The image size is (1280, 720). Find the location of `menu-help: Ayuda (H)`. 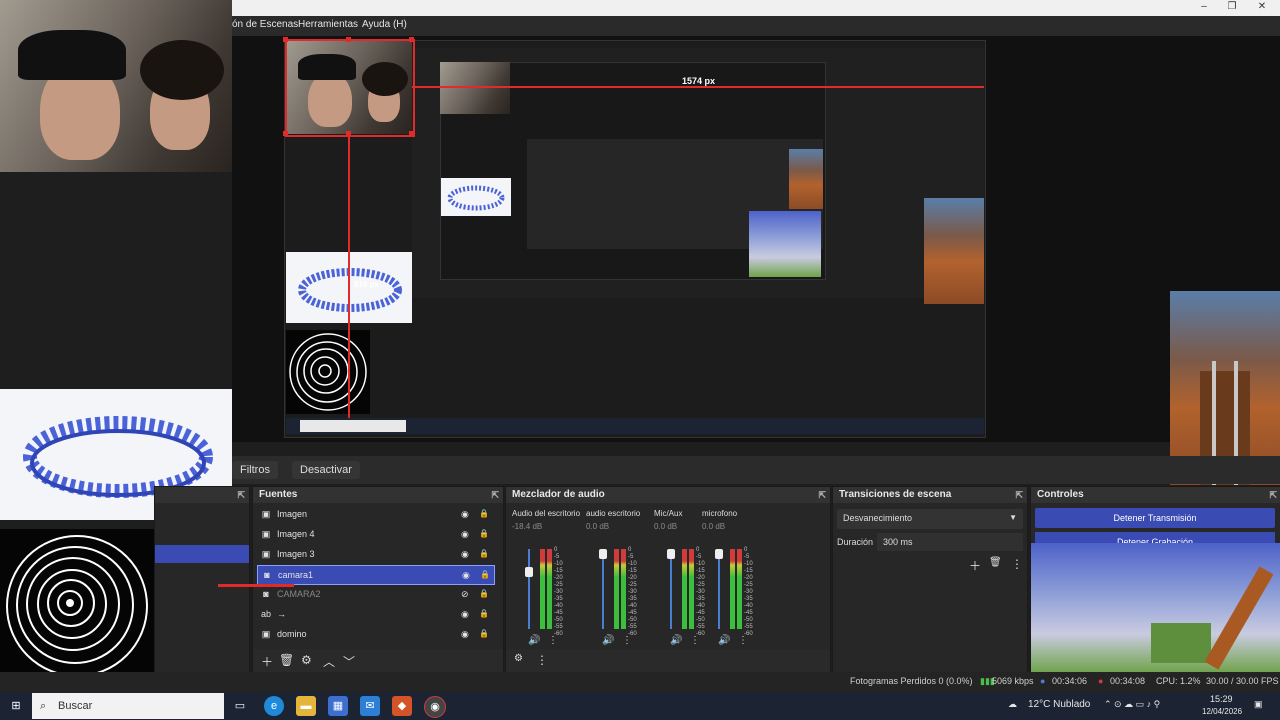

menu-help: Ayuda (H) is located at coordinates (384, 24).